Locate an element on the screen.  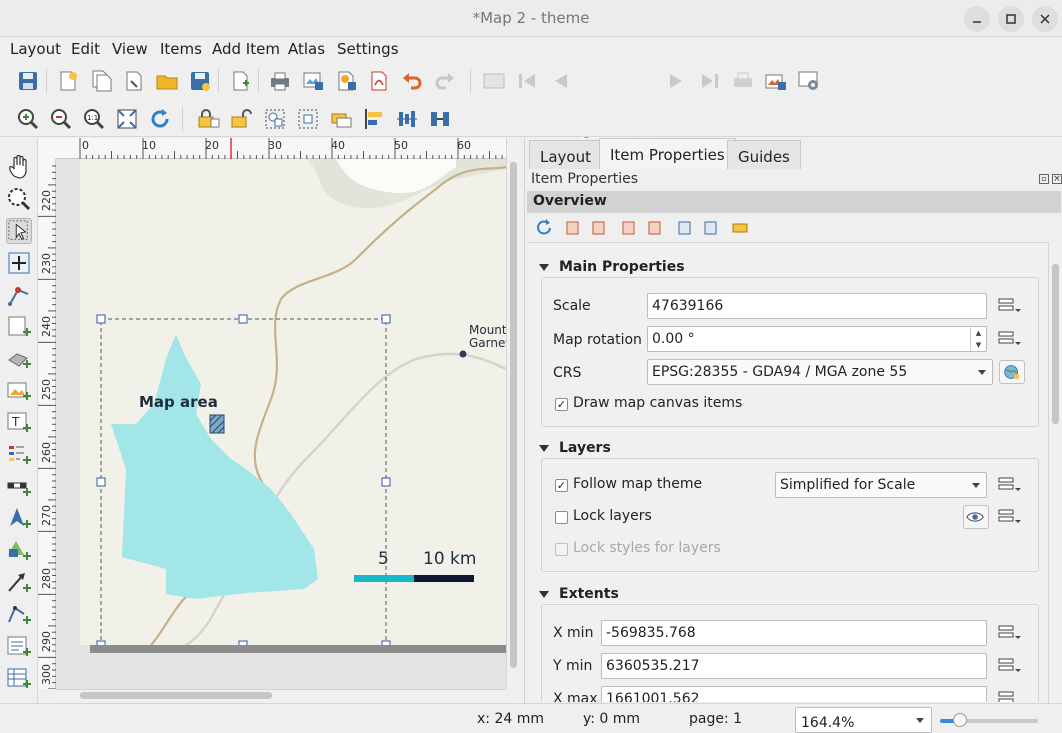
duplicate-layout-icon is located at coordinates (101, 81).